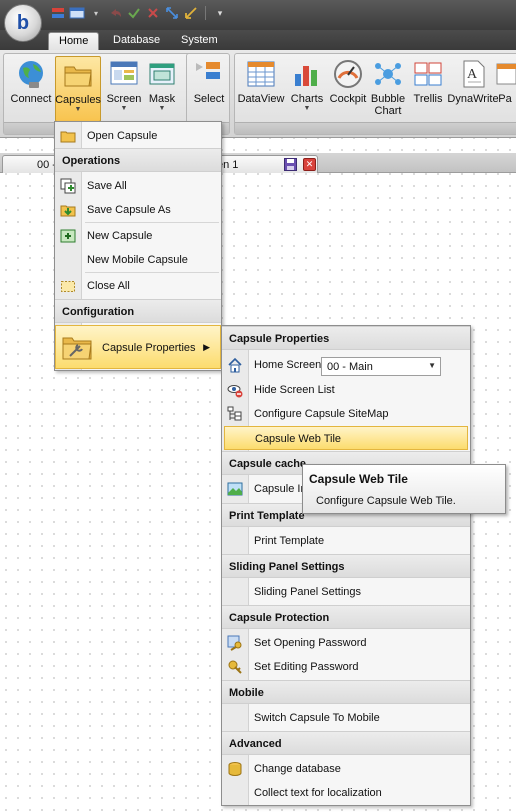  I want to click on new-capsule-item: New Capsule, so click(138, 236).